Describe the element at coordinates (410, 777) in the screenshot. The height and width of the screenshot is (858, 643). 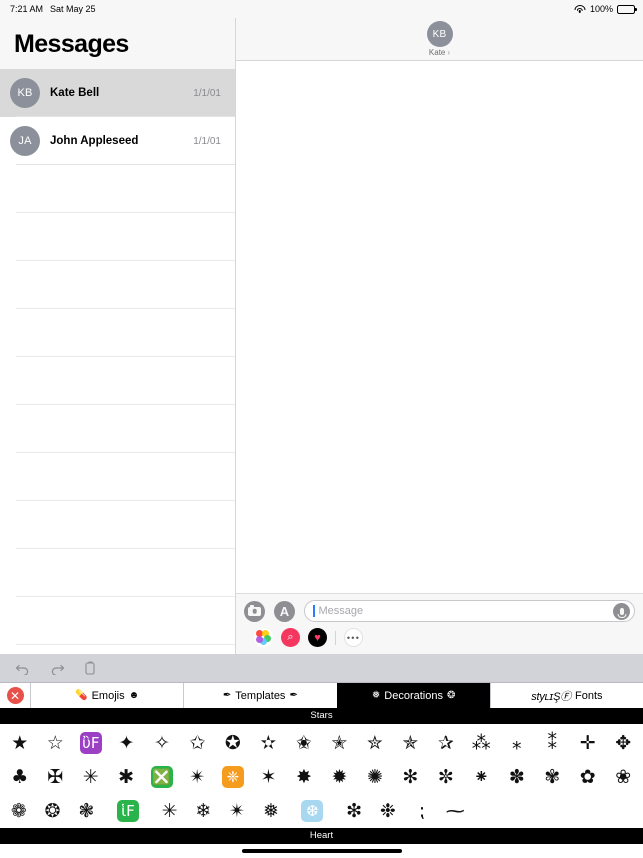
I see `decoration-glyph: ✻` at that location.